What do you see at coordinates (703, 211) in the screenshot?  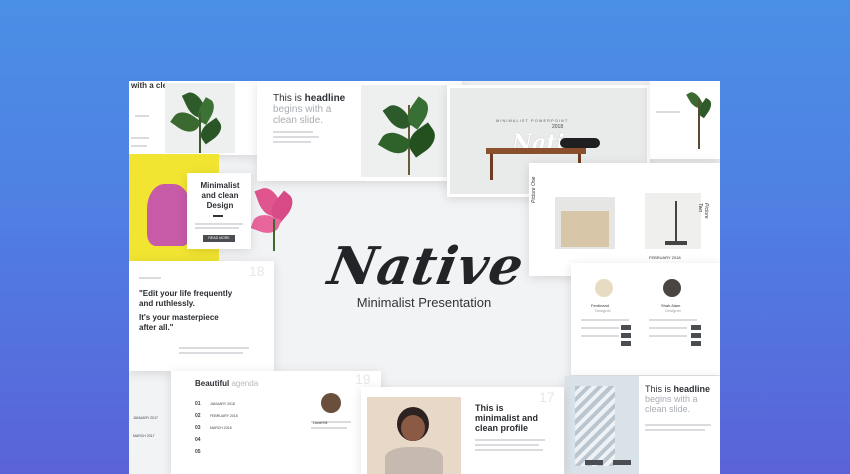 I see `picture-two-label: Picture Two` at bounding box center [703, 211].